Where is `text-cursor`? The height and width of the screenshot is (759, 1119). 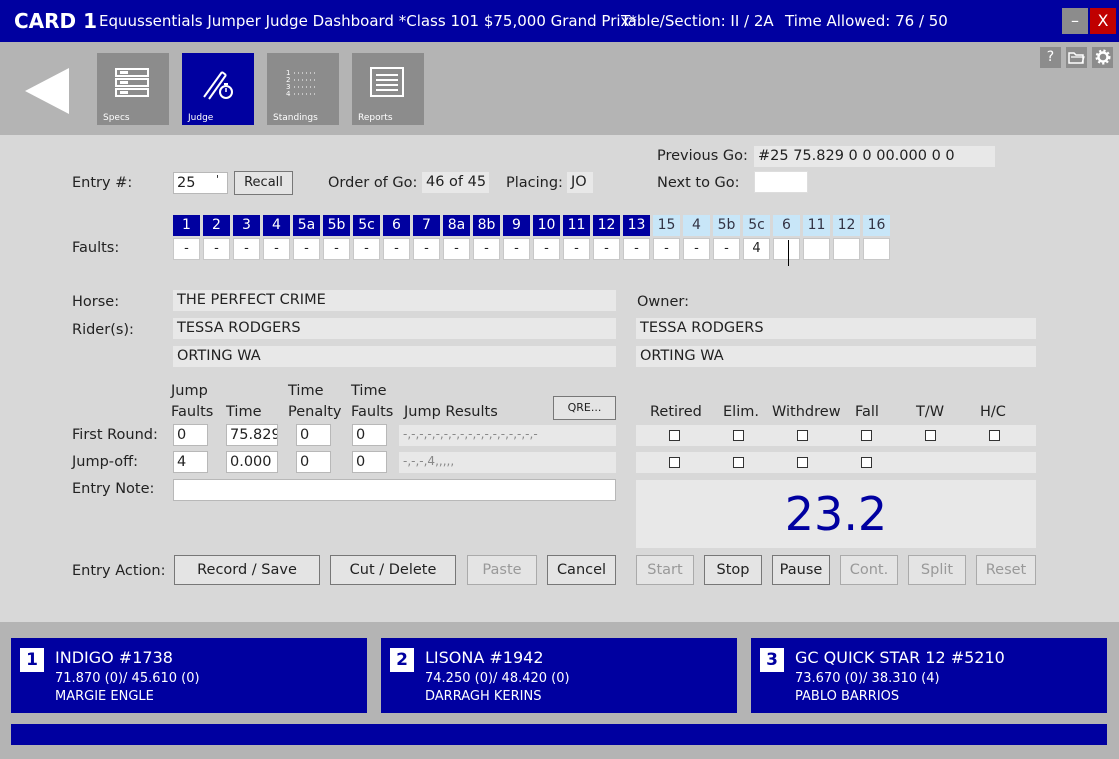
text-cursor is located at coordinates (788, 253).